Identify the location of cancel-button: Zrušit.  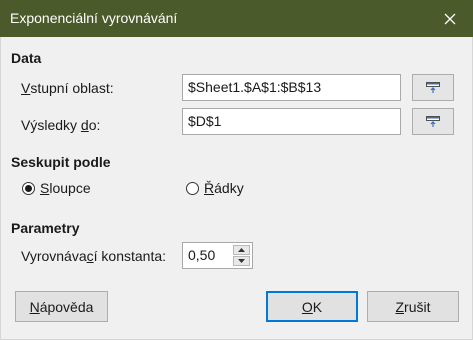
(413, 306).